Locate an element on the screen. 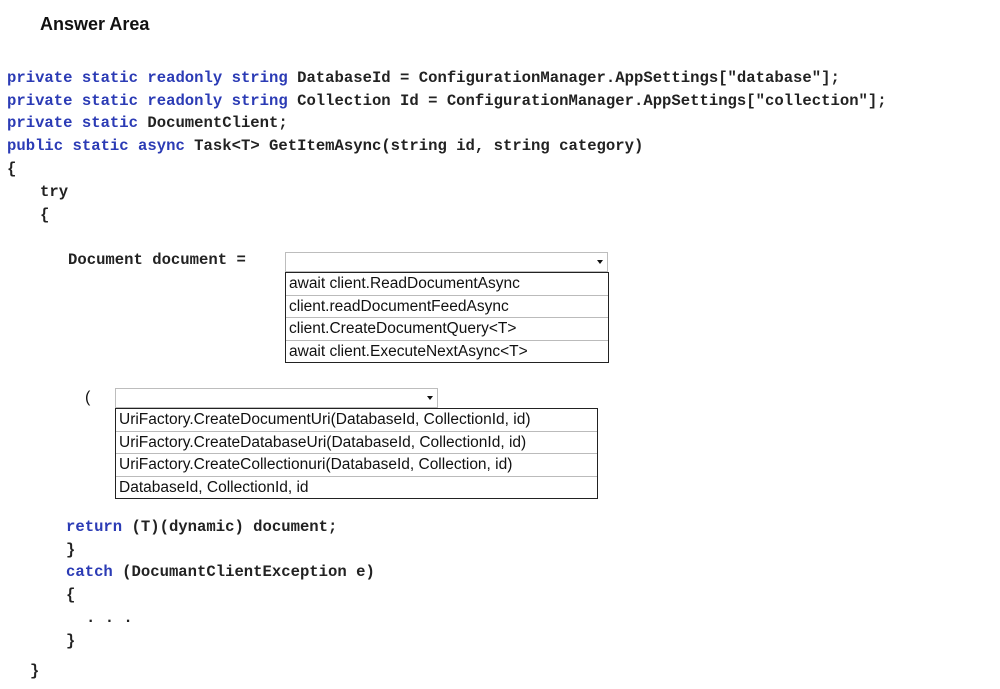 The height and width of the screenshot is (689, 1000). code-return-line: return (T)(dynamic) document; is located at coordinates (201, 527).